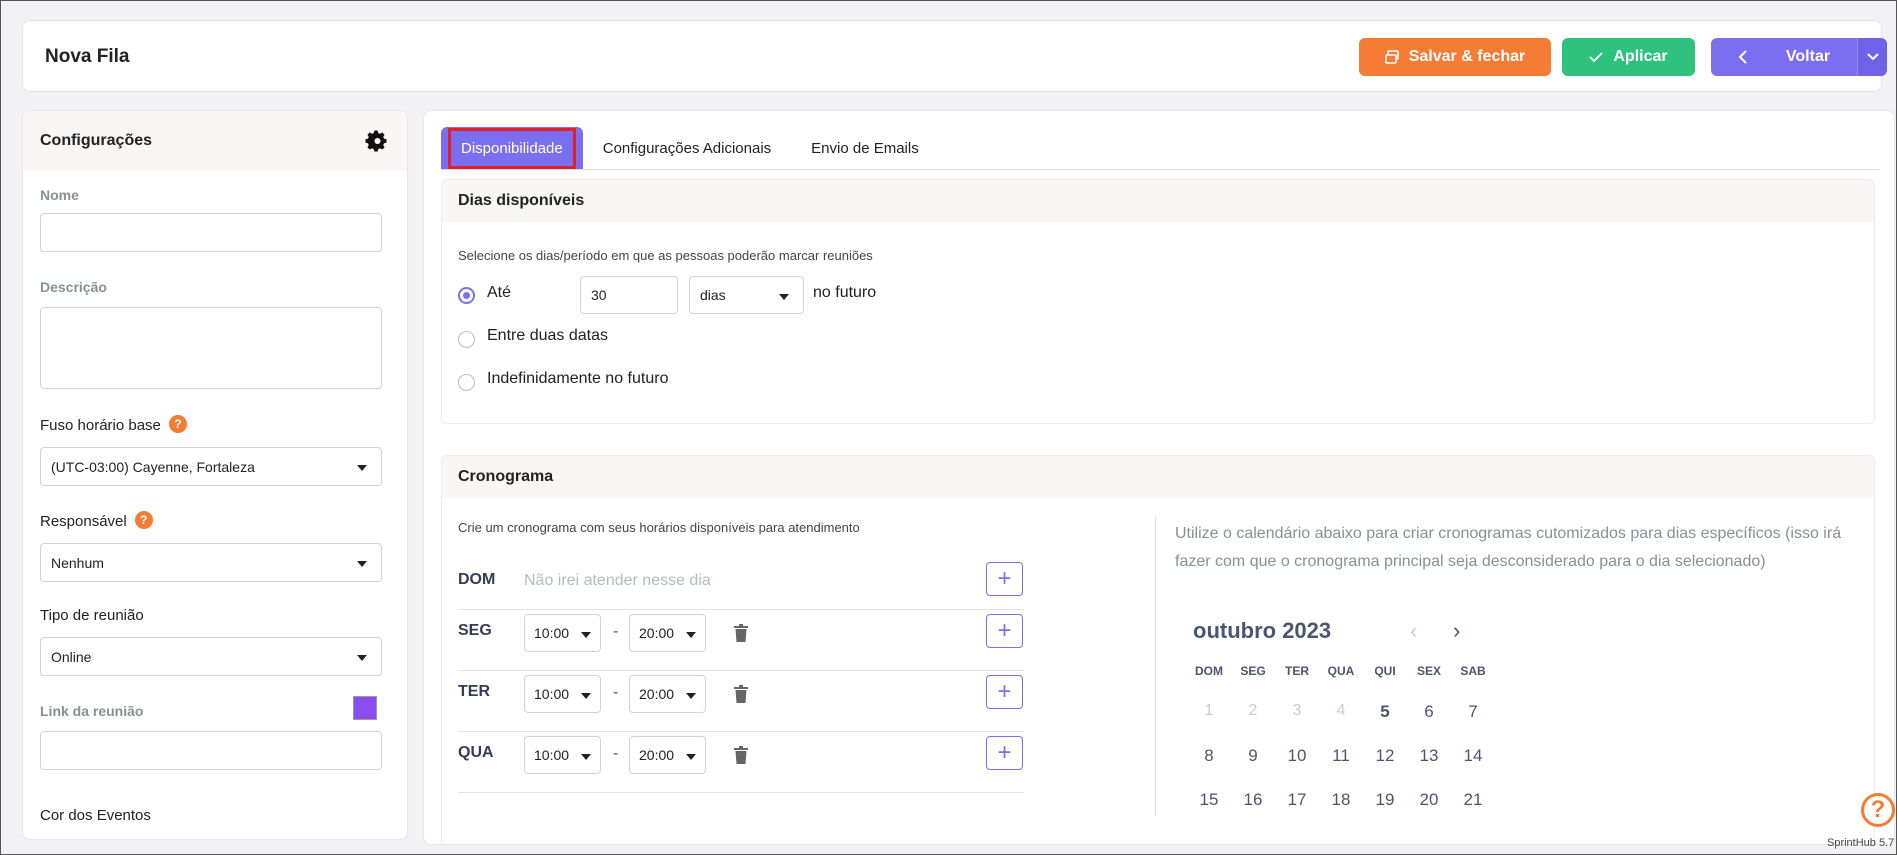  Describe the element at coordinates (211, 232) in the screenshot. I see `name-input` at that location.